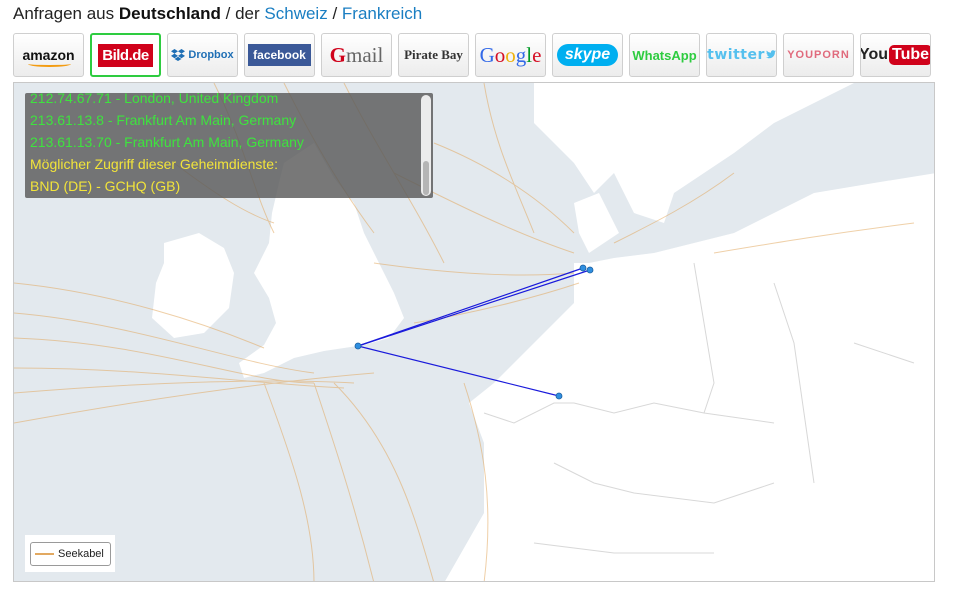 The width and height of the screenshot is (955, 602). What do you see at coordinates (154, 99) in the screenshot?
I see `hop-line: 212.74.67.71 - London, United Kingdom` at bounding box center [154, 99].